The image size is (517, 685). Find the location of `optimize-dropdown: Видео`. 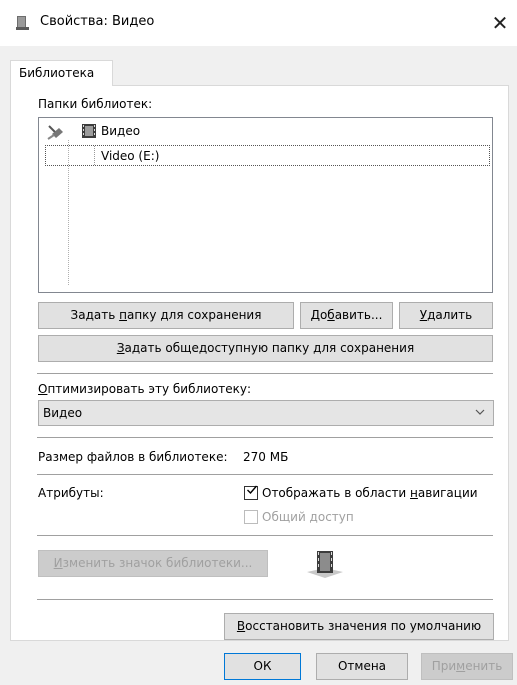

optimize-dropdown: Видео is located at coordinates (266, 413).